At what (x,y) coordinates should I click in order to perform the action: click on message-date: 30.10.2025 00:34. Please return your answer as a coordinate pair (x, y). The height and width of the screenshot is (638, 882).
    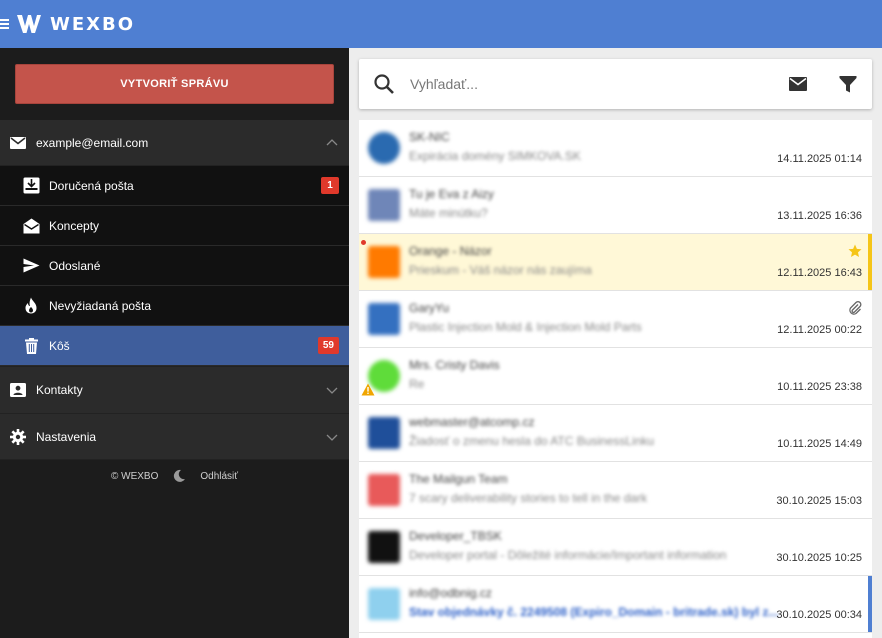
    Looking at the image, I should click on (819, 615).